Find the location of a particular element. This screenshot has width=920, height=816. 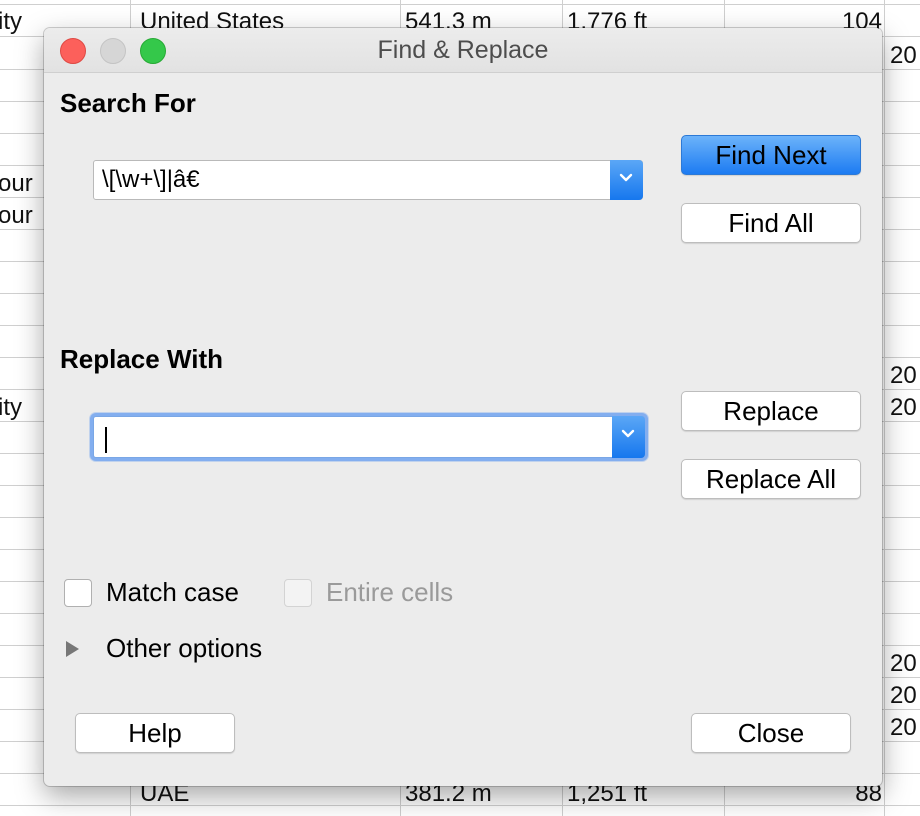

replace-combobox is located at coordinates (369, 437).